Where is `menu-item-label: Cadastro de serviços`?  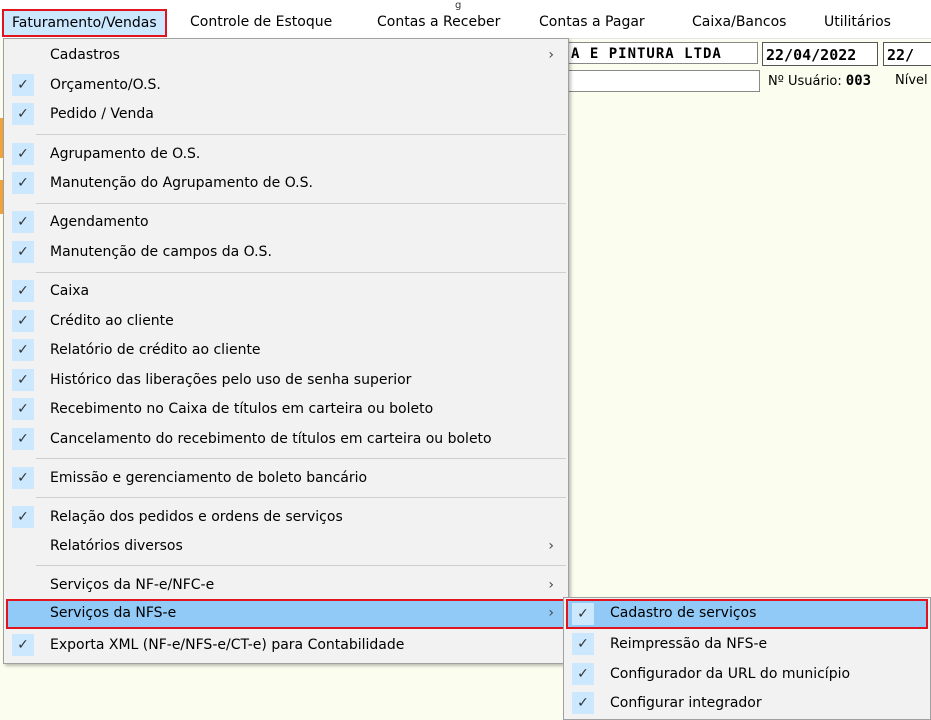
menu-item-label: Cadastro de serviços is located at coordinates (683, 613).